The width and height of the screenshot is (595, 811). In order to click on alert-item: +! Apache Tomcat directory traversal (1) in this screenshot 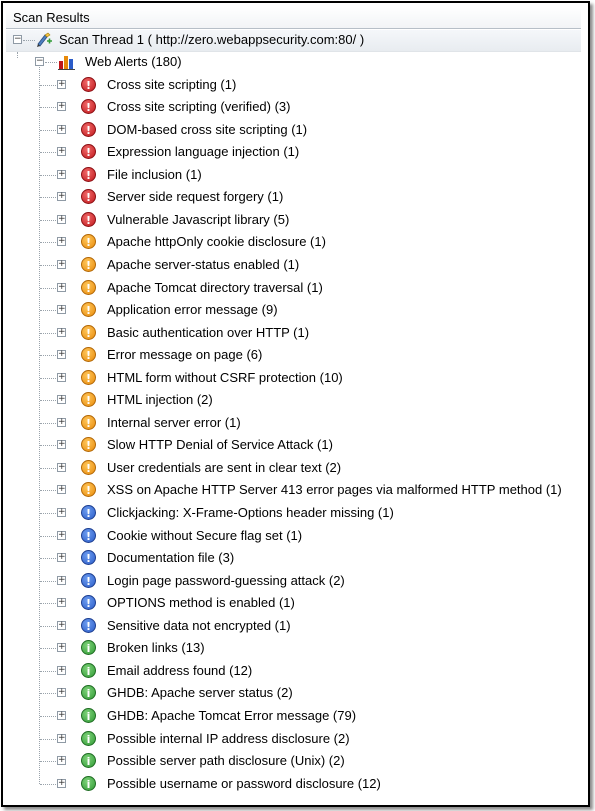, I will do `click(293, 288)`.